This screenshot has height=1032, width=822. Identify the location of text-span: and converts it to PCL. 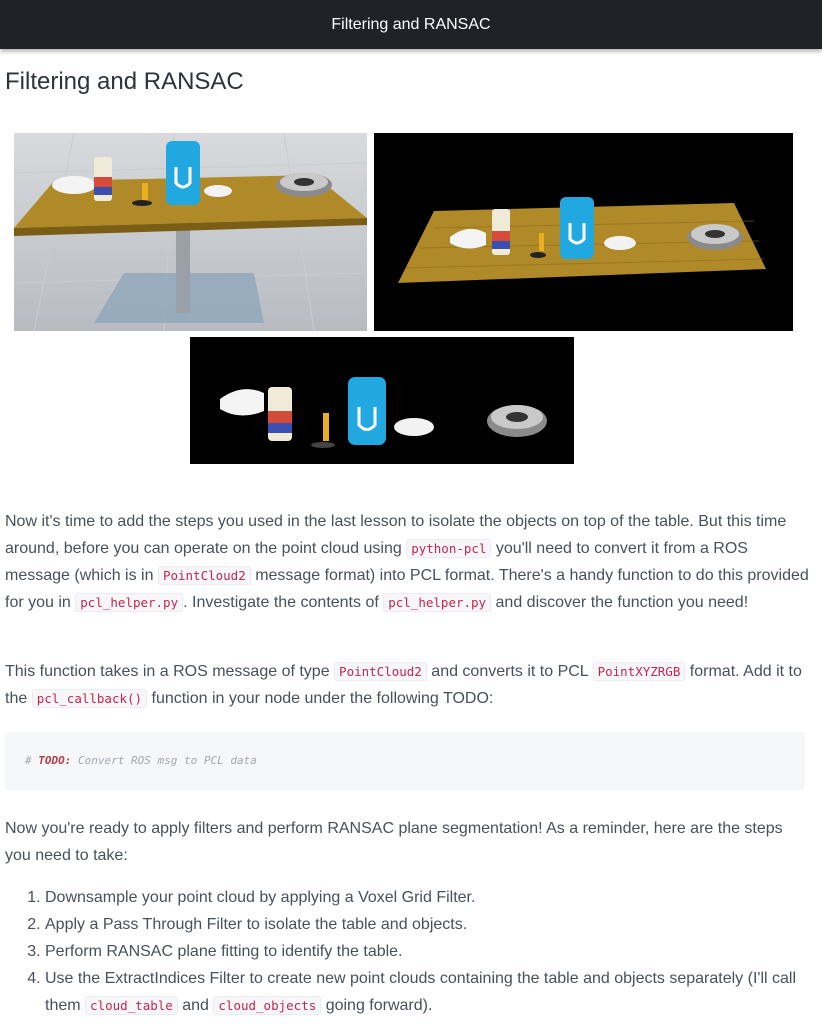
(509, 671).